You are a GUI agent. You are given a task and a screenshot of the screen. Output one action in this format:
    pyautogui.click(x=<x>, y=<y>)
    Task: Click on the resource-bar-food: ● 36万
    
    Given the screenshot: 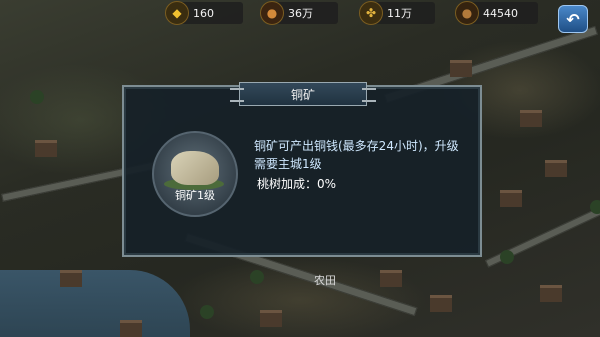 What is the action you would take?
    pyautogui.click(x=299, y=13)
    